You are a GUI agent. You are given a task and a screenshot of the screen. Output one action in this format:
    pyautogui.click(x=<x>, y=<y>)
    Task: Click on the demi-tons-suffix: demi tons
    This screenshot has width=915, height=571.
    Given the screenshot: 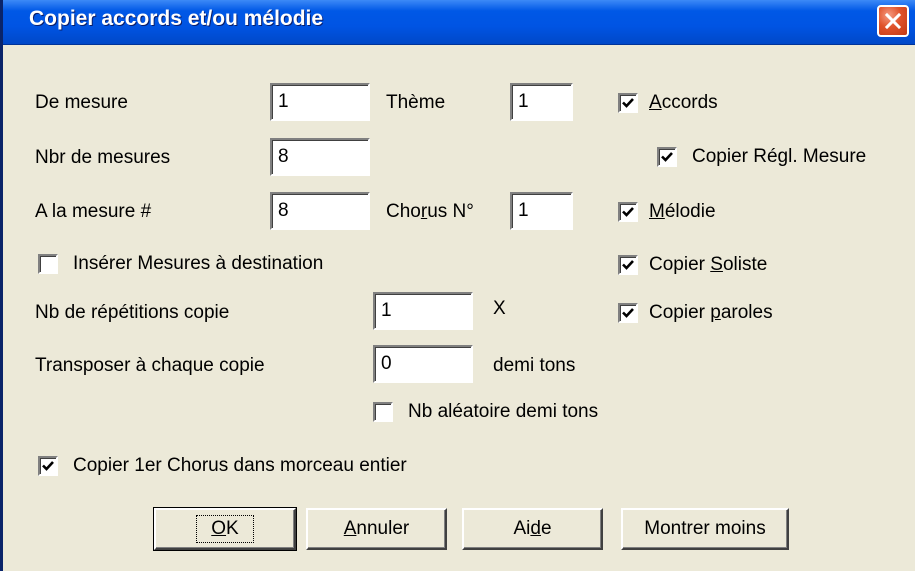 What is the action you would take?
    pyautogui.click(x=534, y=365)
    